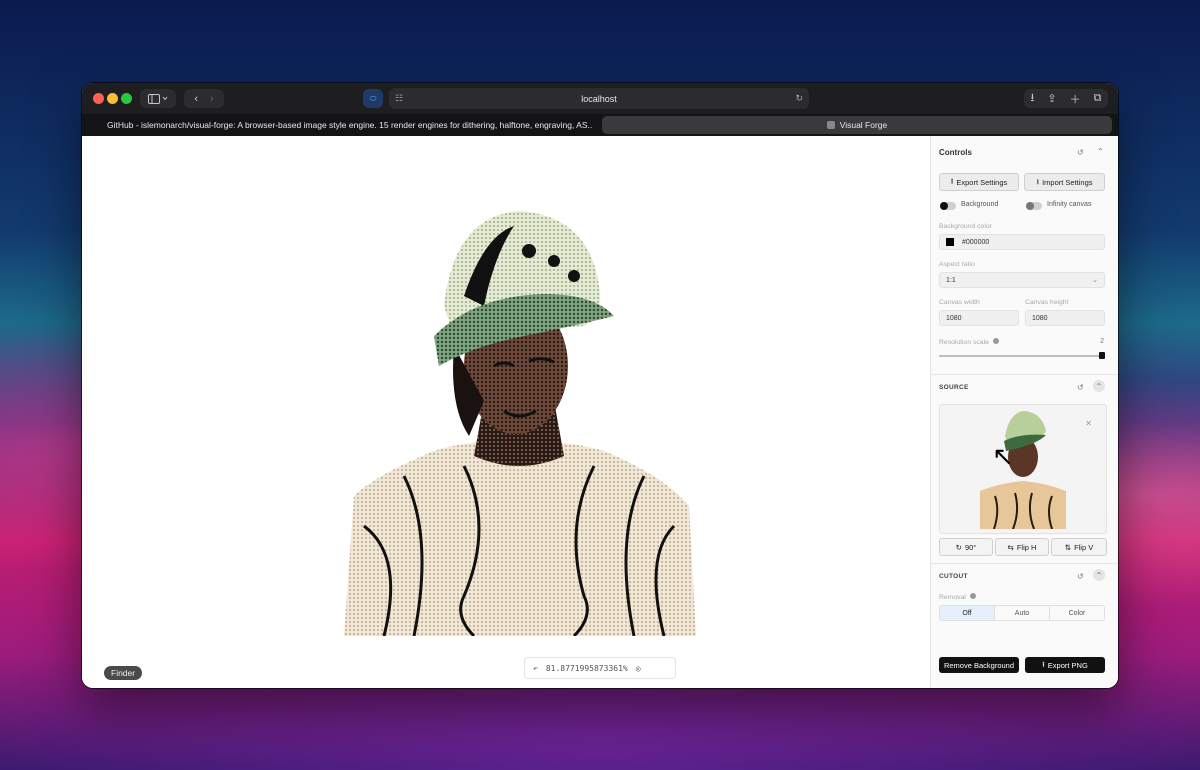 The image size is (1200, 770). I want to click on resolution-slider-track, so click(1022, 356).